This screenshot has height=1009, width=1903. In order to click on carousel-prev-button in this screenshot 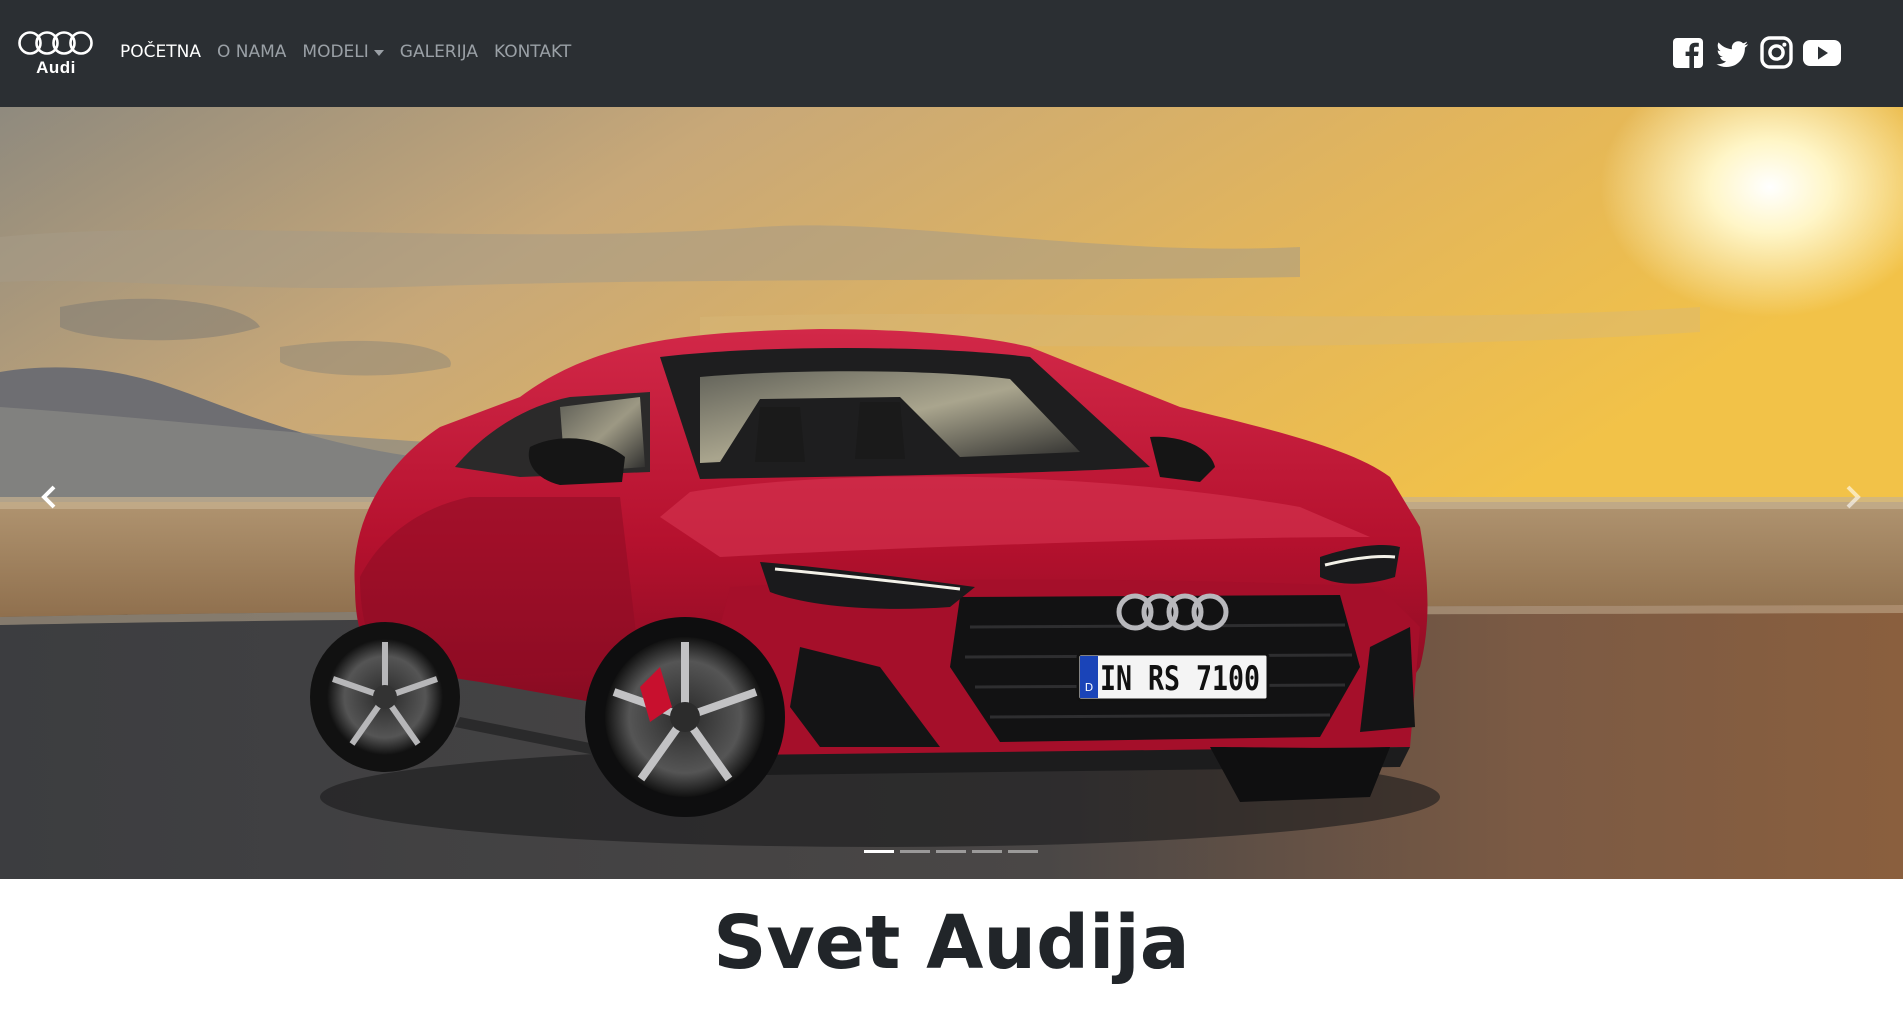, I will do `click(48, 497)`.